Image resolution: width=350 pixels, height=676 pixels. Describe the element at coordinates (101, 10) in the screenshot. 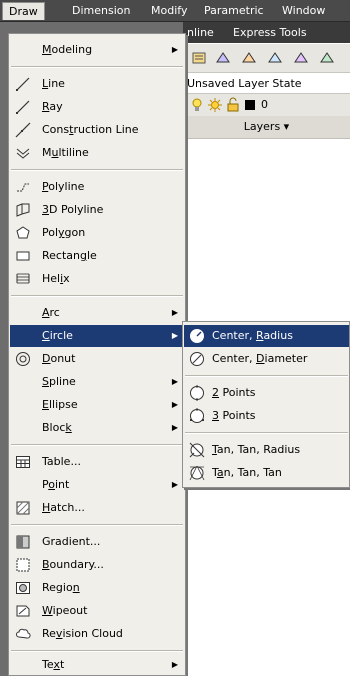

I see `menu-dimension: Dimension` at that location.